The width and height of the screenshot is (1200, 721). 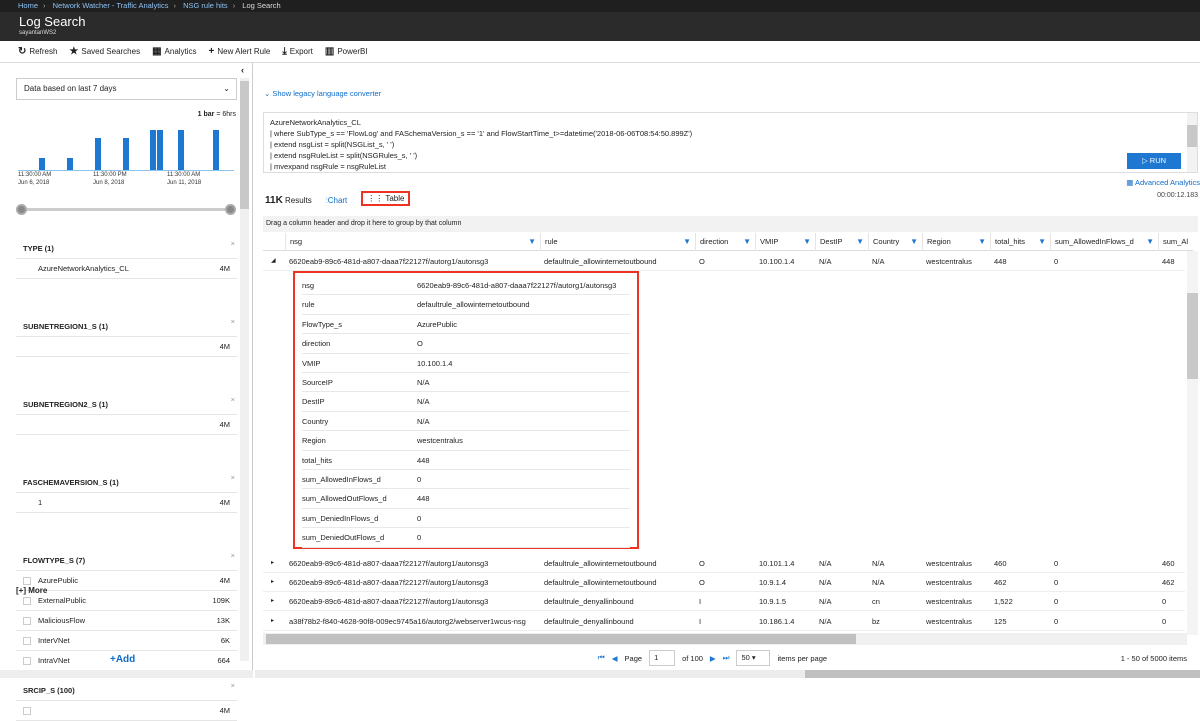 What do you see at coordinates (1178, 242) in the screenshot?
I see `column-header-sum_al: sum_Al` at bounding box center [1178, 242].